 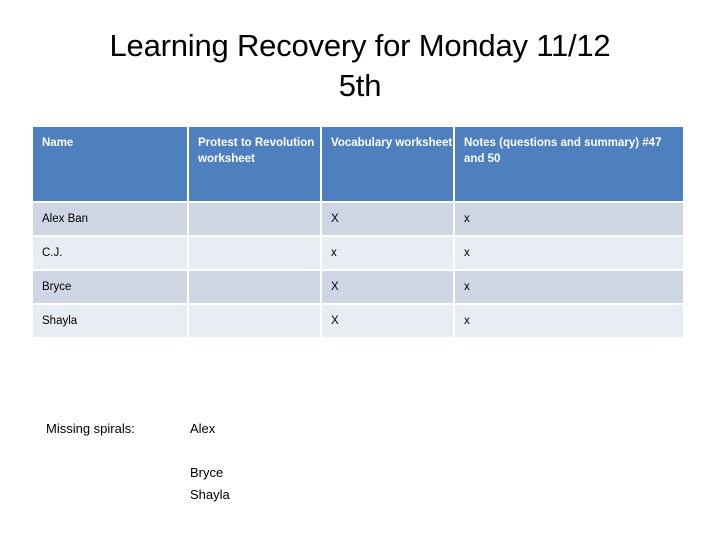 I want to click on missing-spirals-row: Missing spirals: Alex Bryce Shayla, so click(x=356, y=462).